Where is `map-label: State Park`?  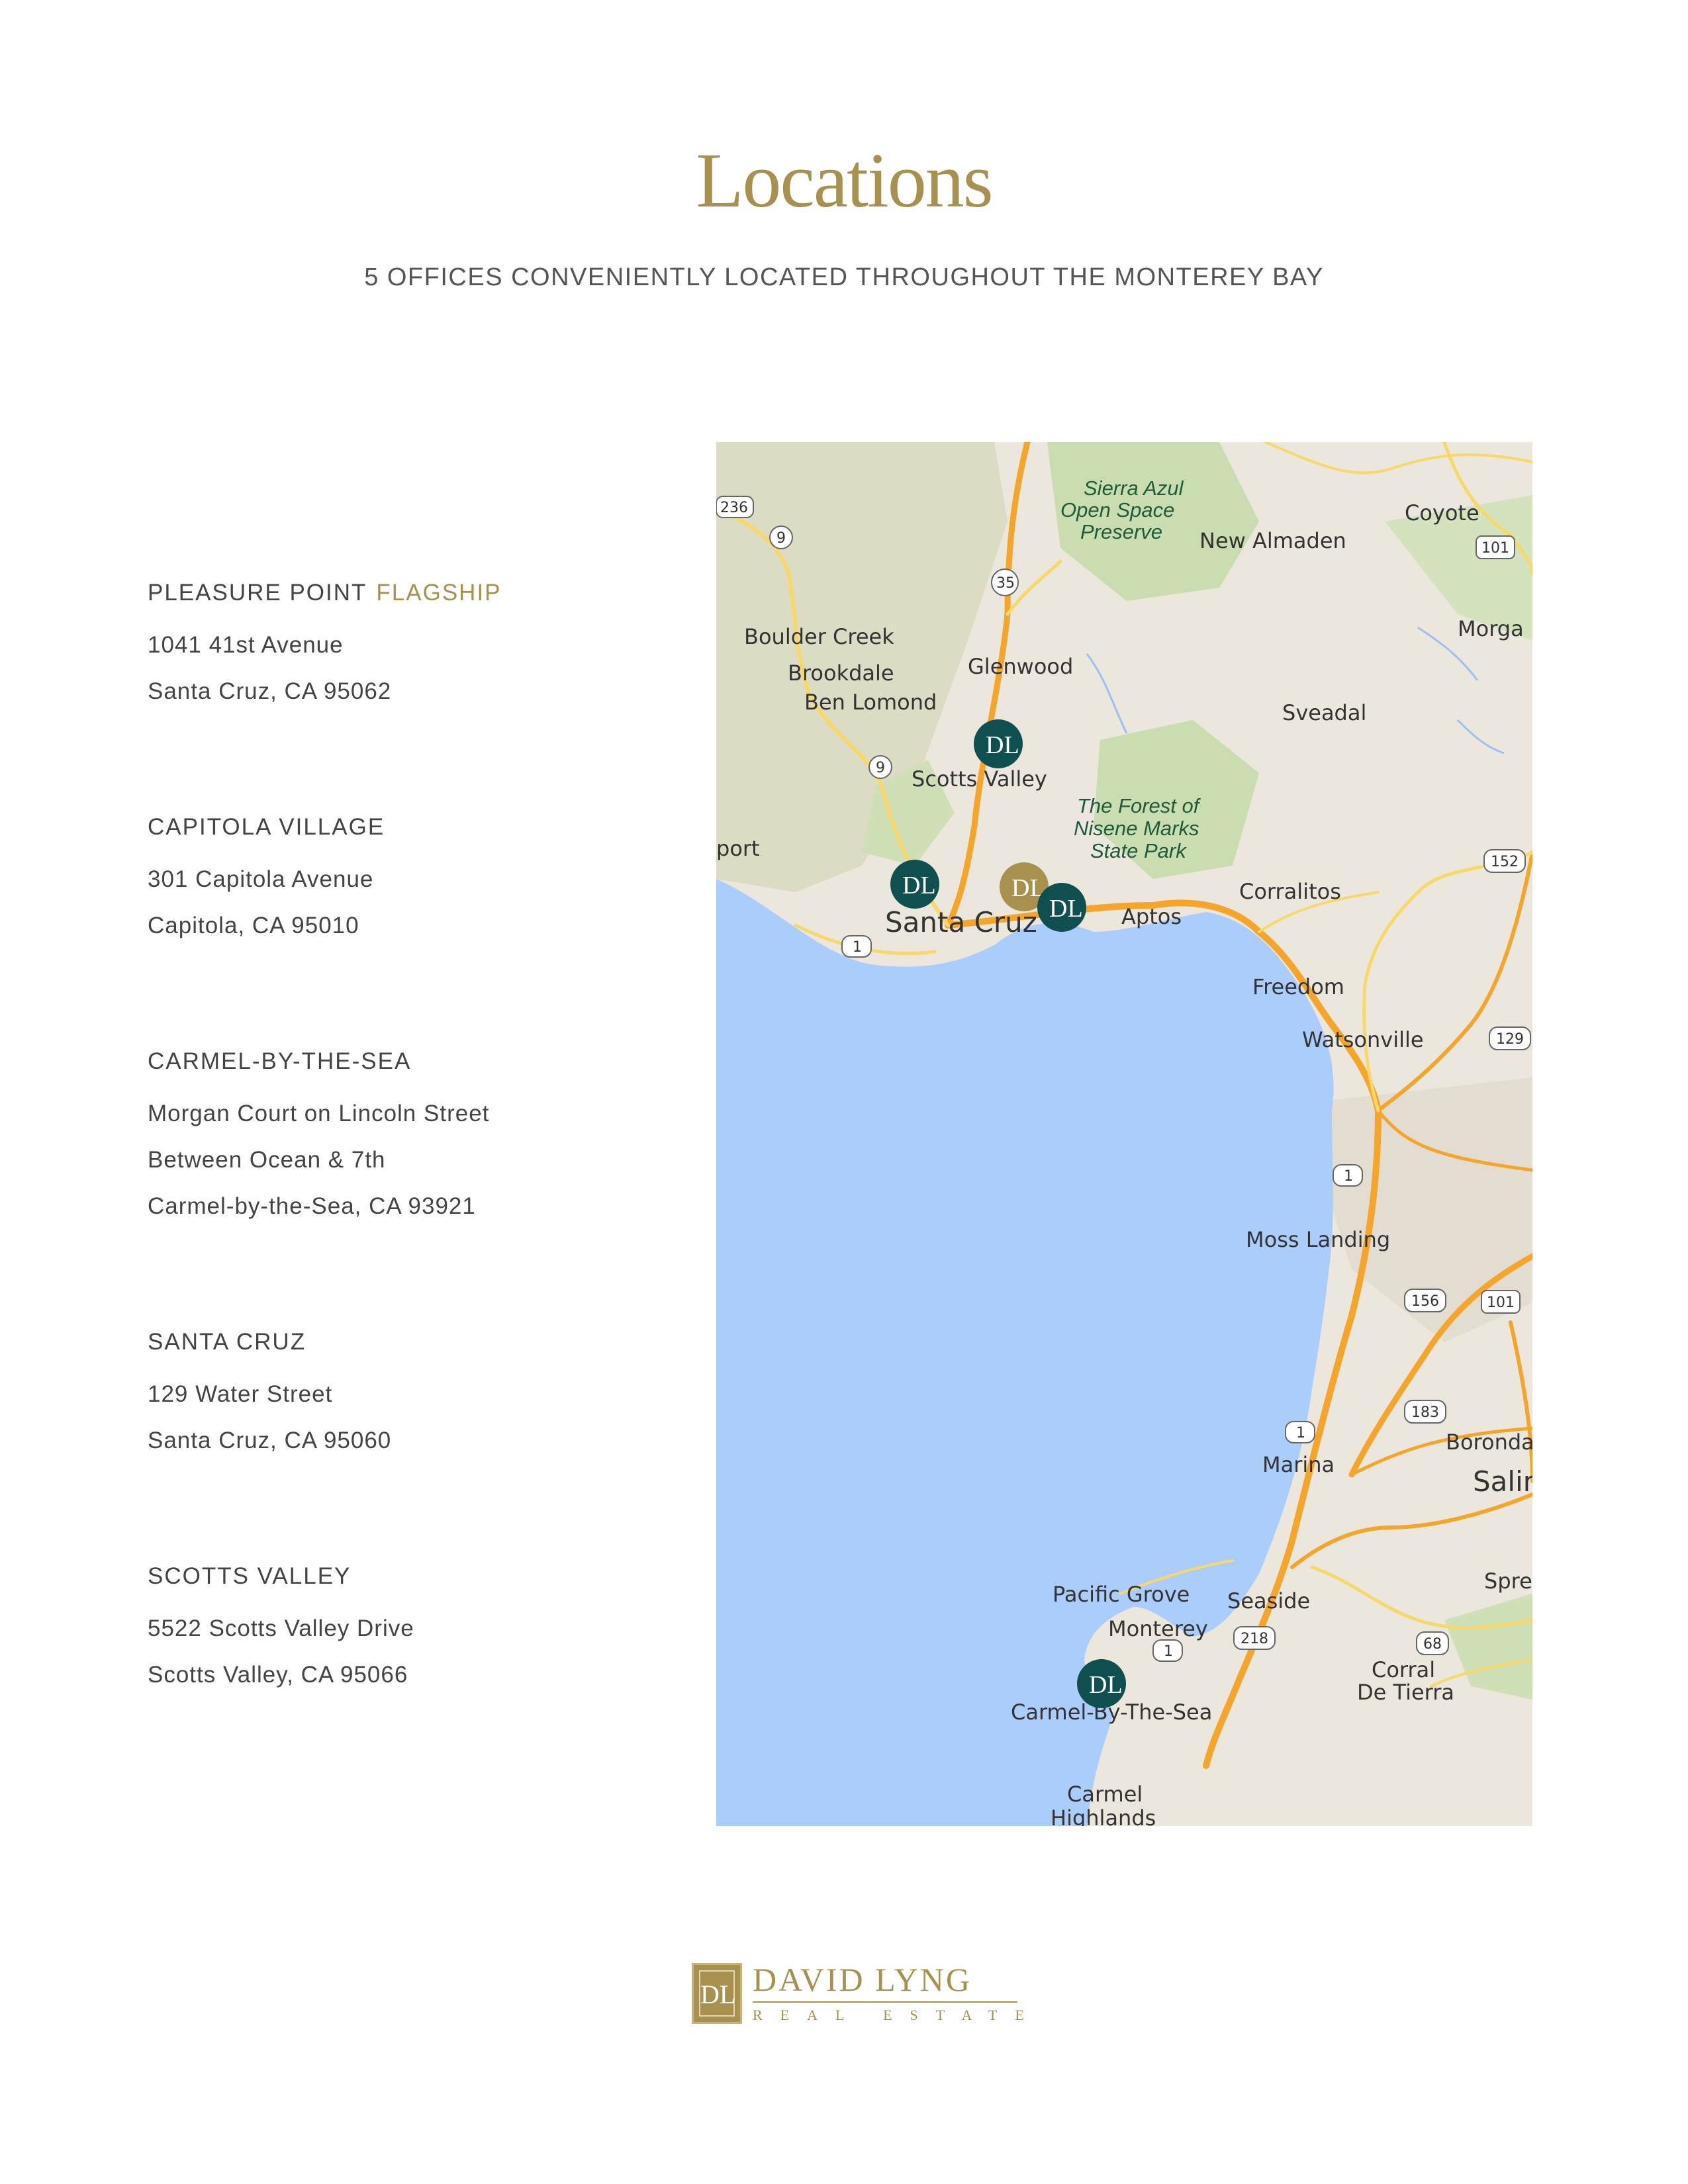
map-label: State Park is located at coordinates (1138, 850).